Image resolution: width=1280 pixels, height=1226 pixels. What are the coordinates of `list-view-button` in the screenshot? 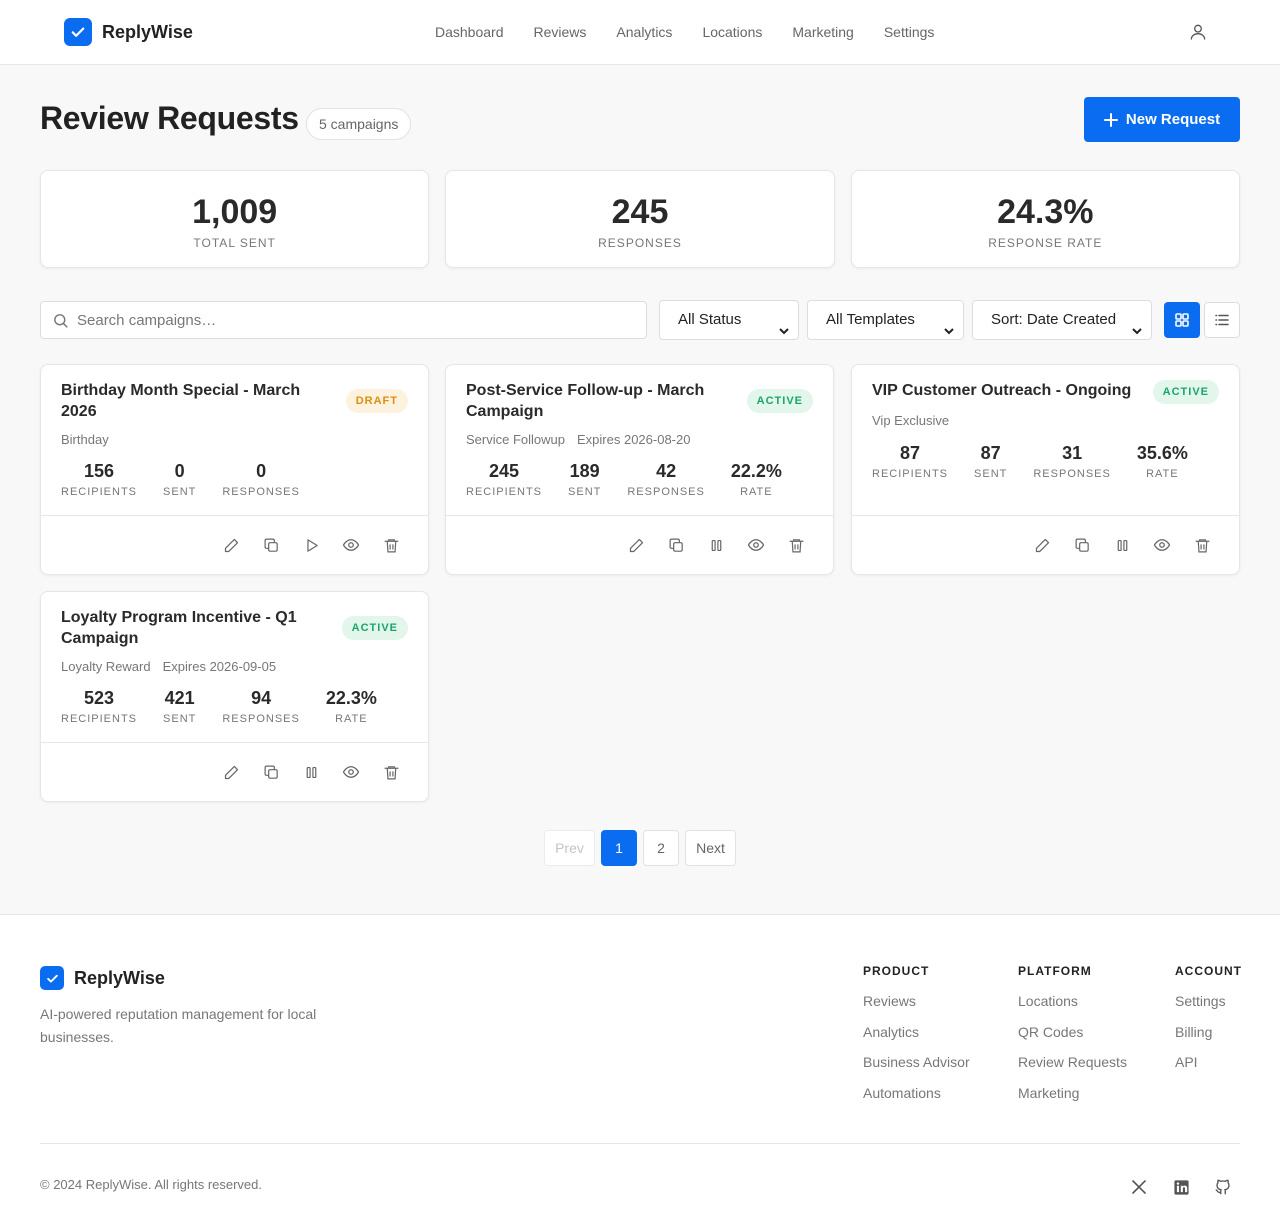 It's located at (1222, 320).